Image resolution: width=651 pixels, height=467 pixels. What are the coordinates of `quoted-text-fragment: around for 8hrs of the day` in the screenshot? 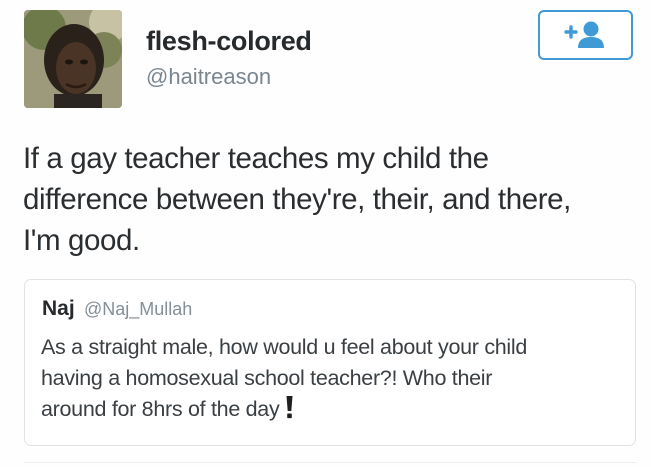 It's located at (160, 409).